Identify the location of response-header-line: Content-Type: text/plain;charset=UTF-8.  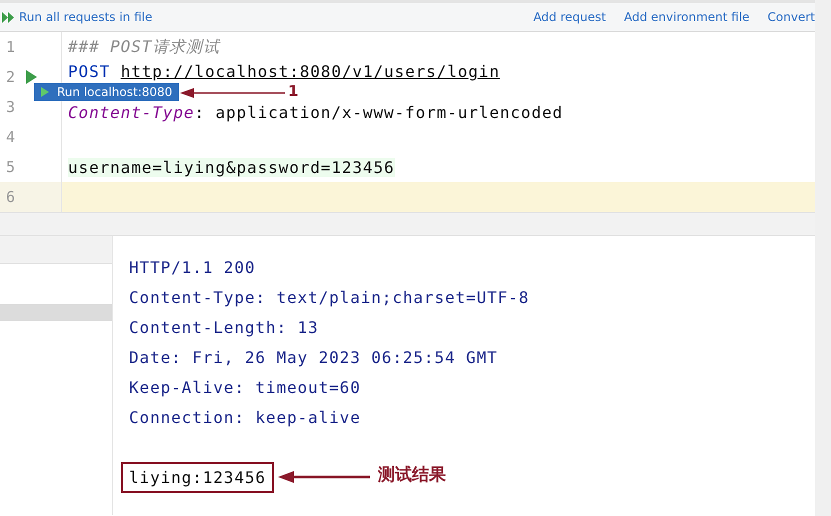
(329, 298).